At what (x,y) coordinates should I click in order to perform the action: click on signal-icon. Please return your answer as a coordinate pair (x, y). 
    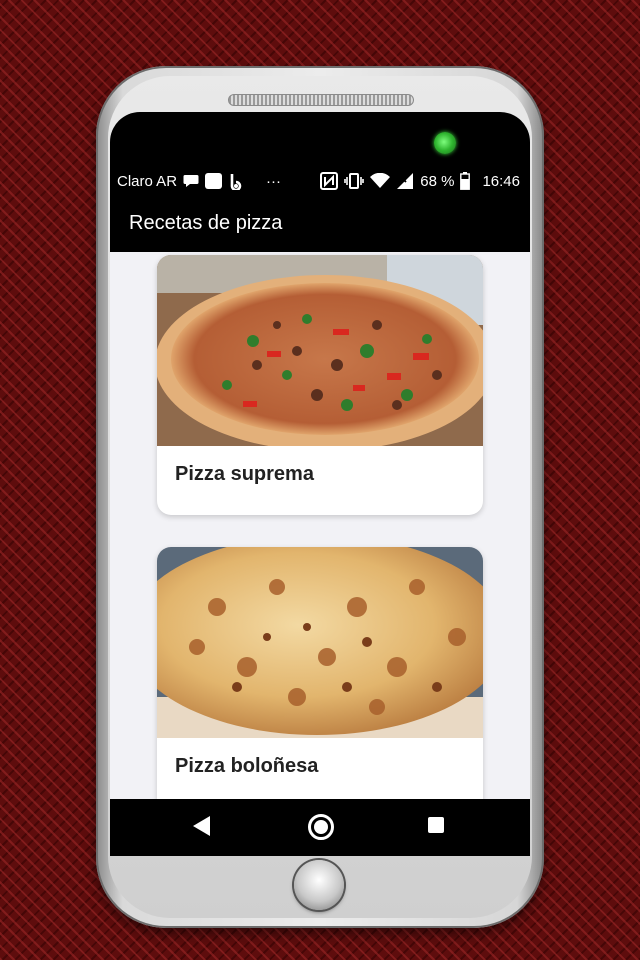
    Looking at the image, I should click on (405, 181).